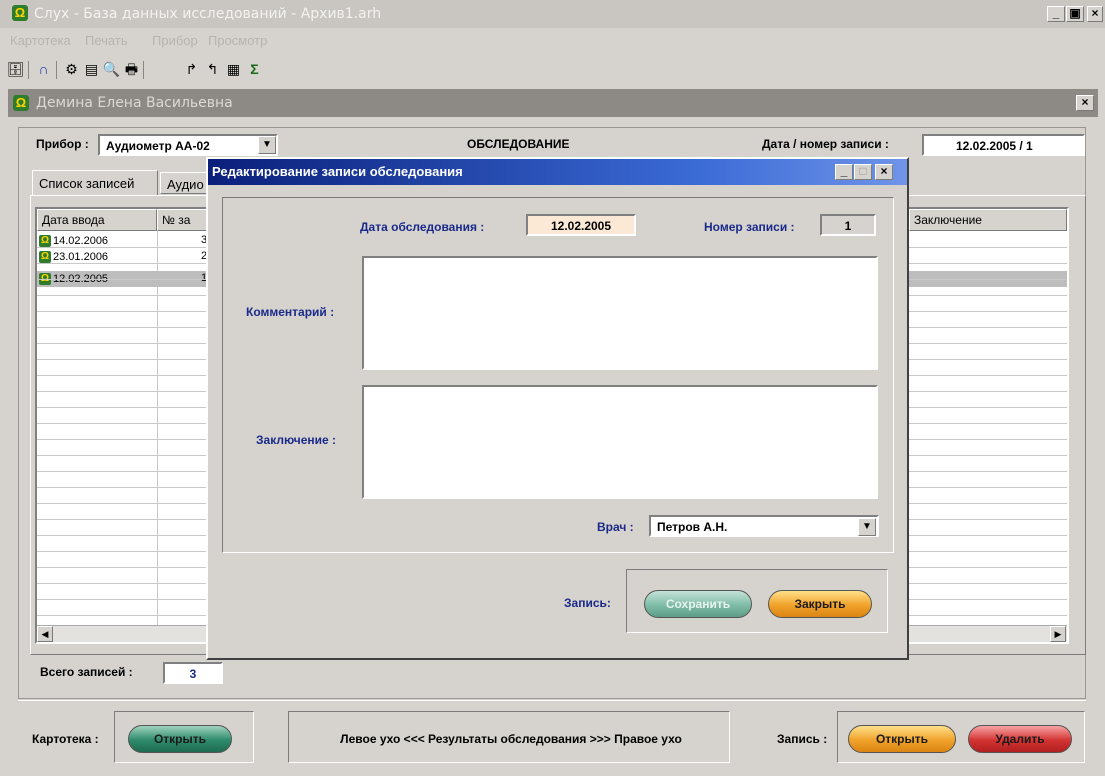 The width and height of the screenshot is (1105, 776). Describe the element at coordinates (552, 70) in the screenshot. I see `toolbar: 🗄 ∩ ⚙ ▤ 🔍 🖶 ↱ ↰ ▦ Σ` at that location.